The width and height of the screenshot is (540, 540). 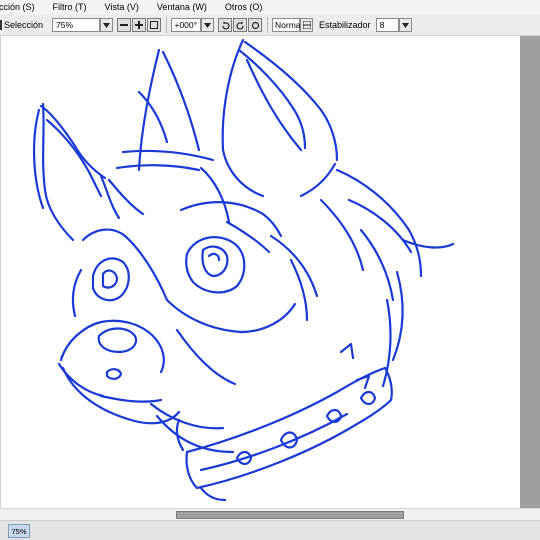 I want to click on zoom-reset-button, so click(x=154, y=25).